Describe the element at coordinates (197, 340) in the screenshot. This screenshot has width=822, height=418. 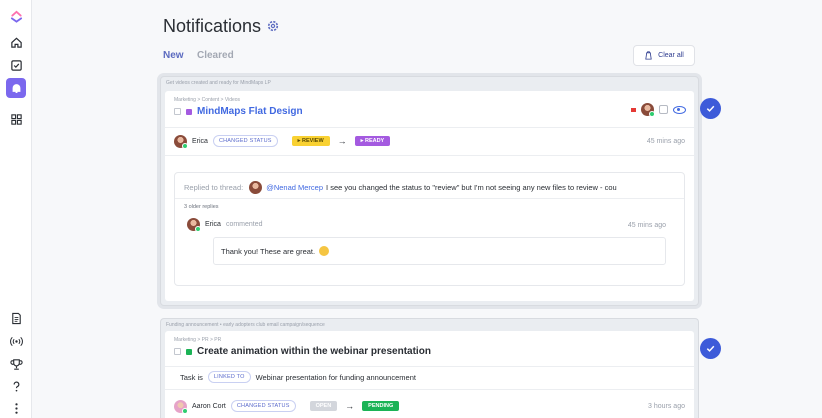
I see `task-breadcrumb: Marketing > PR > PR` at that location.